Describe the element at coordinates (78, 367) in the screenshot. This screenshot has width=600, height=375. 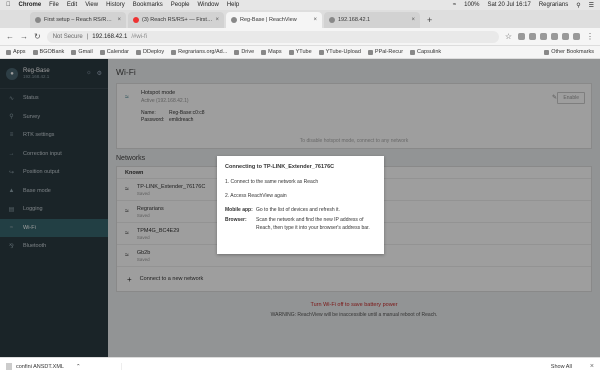
I see `chevron-up-icon: ⌃` at that location.